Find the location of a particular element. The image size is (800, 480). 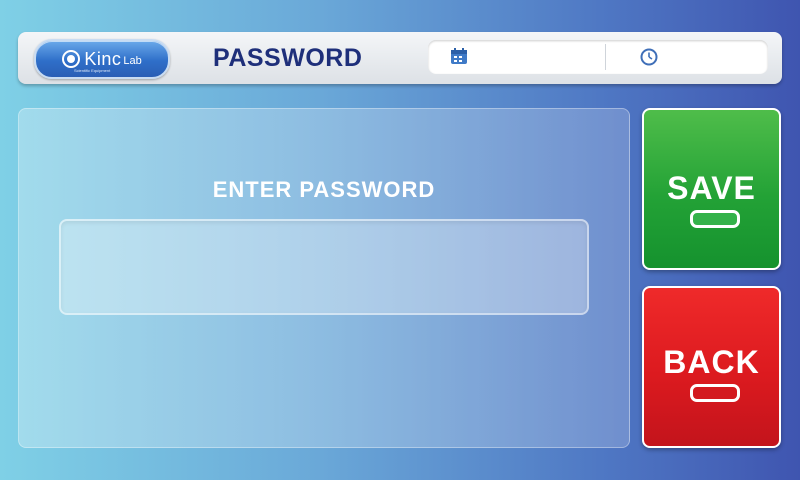

back-indicator-pill is located at coordinates (715, 393).